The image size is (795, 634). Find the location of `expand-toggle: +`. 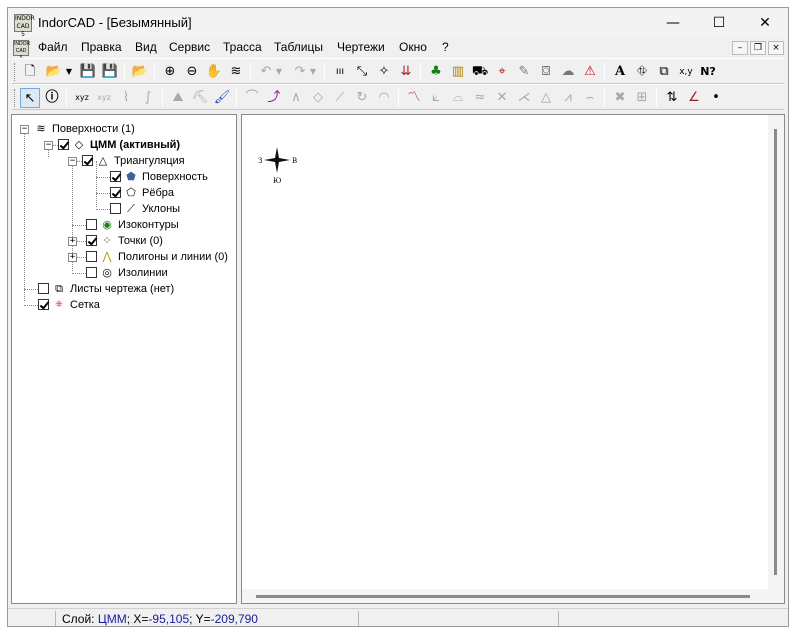

expand-toggle: + is located at coordinates (72, 241).